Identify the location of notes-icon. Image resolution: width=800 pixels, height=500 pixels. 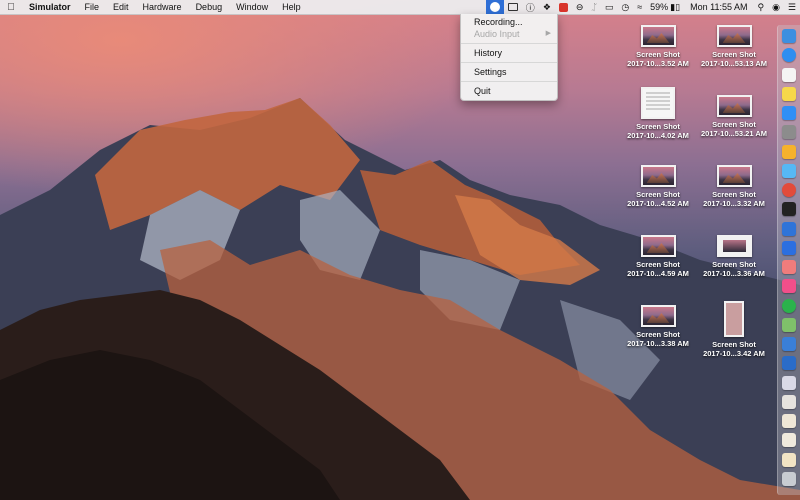
(789, 93).